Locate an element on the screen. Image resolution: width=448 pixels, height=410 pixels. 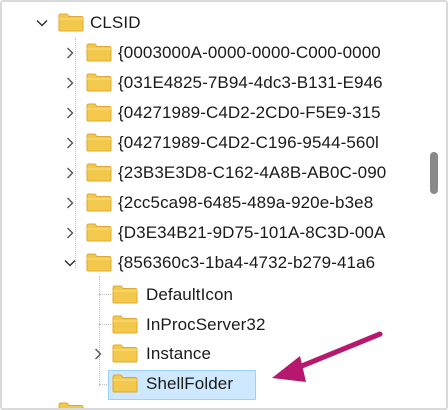
tree-node: {031E4825-7B94-4dc3-B131-E946 is located at coordinates (222, 83).